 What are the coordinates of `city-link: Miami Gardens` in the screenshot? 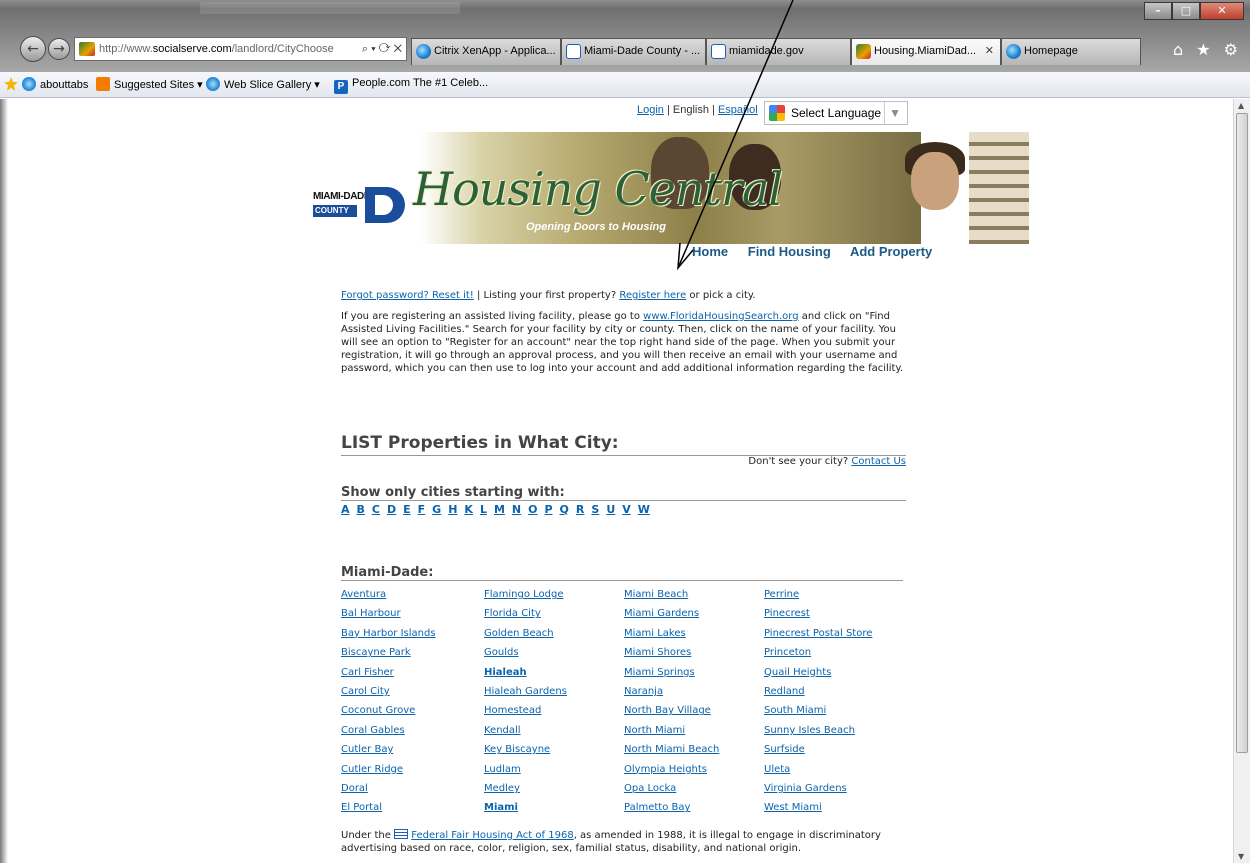 It's located at (671, 613).